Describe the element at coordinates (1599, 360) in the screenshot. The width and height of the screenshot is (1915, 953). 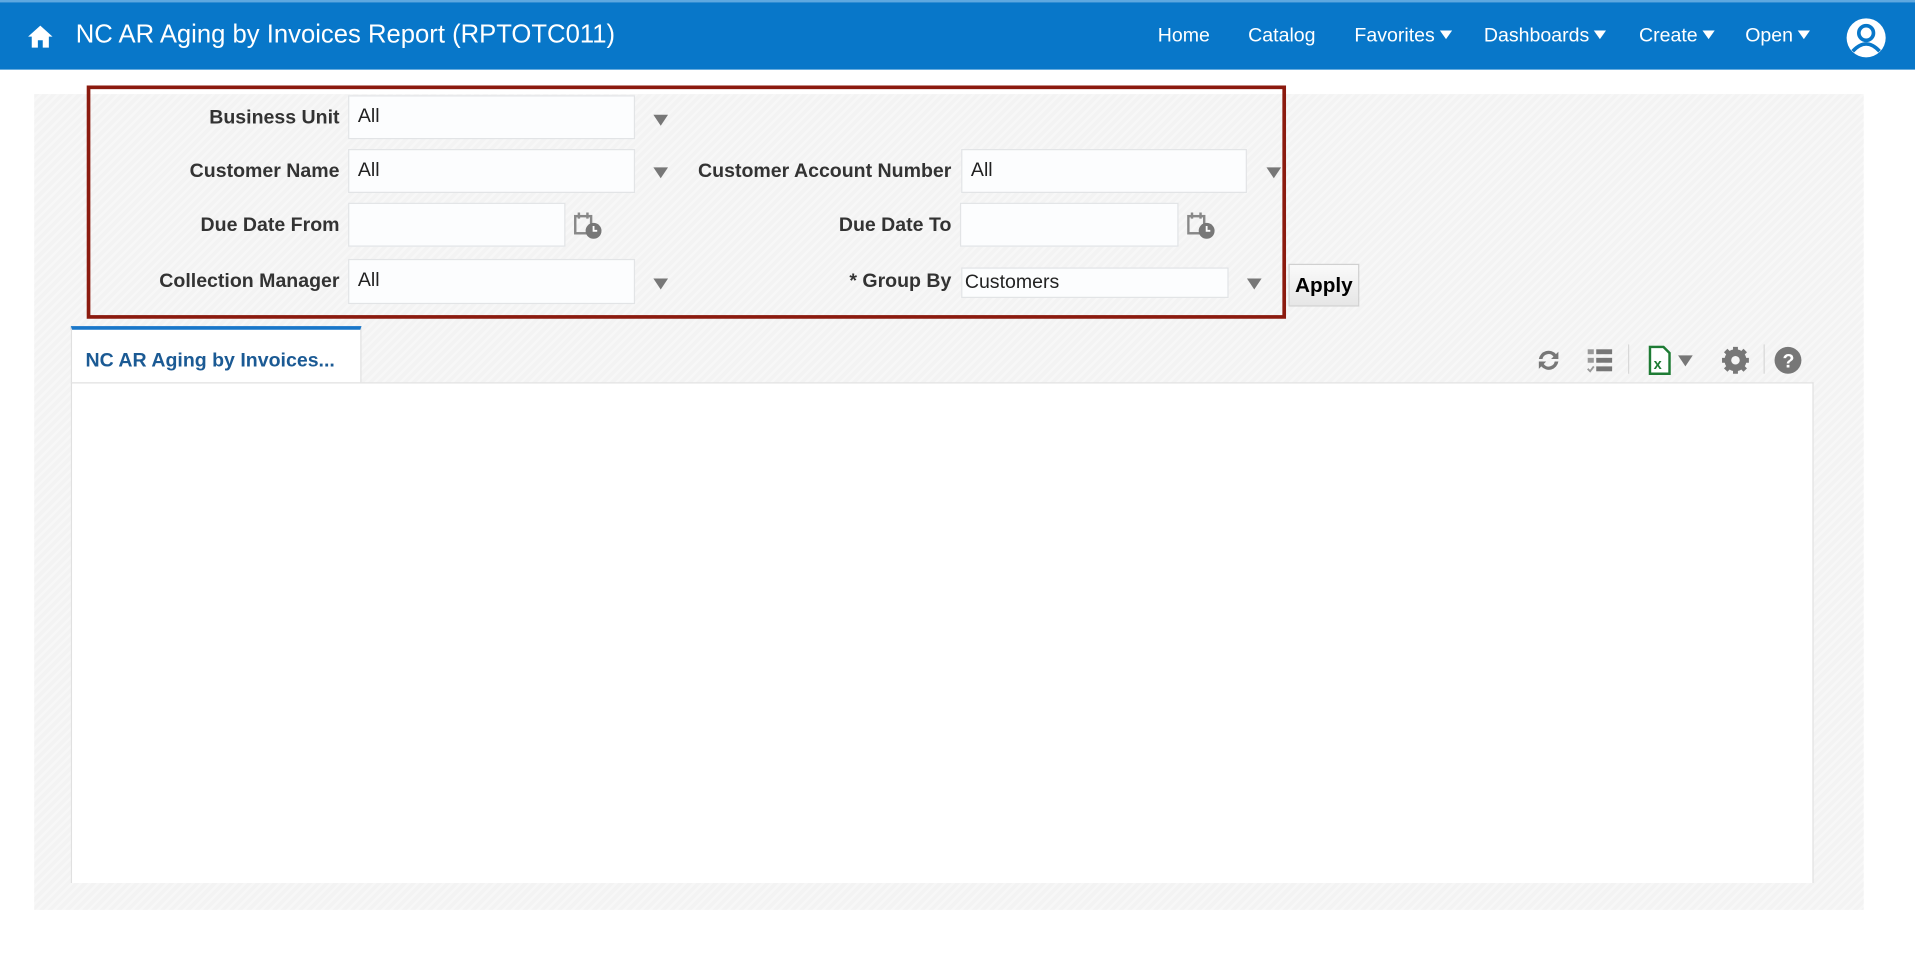
I see `print-options-icon` at that location.